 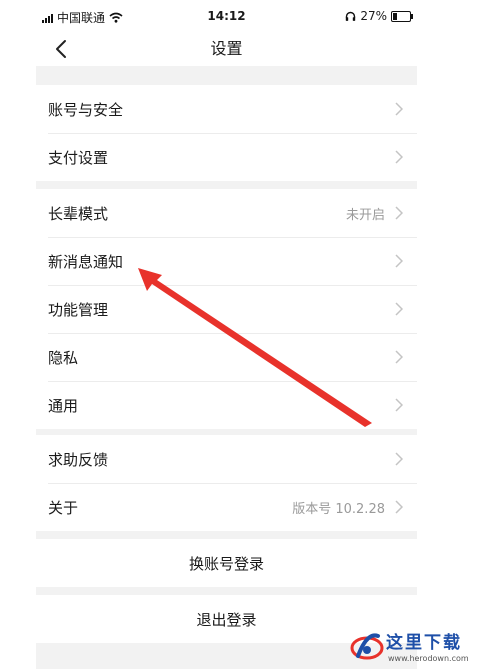 What do you see at coordinates (226, 357) in the screenshot?
I see `settings-item-privacy: 隐私` at bounding box center [226, 357].